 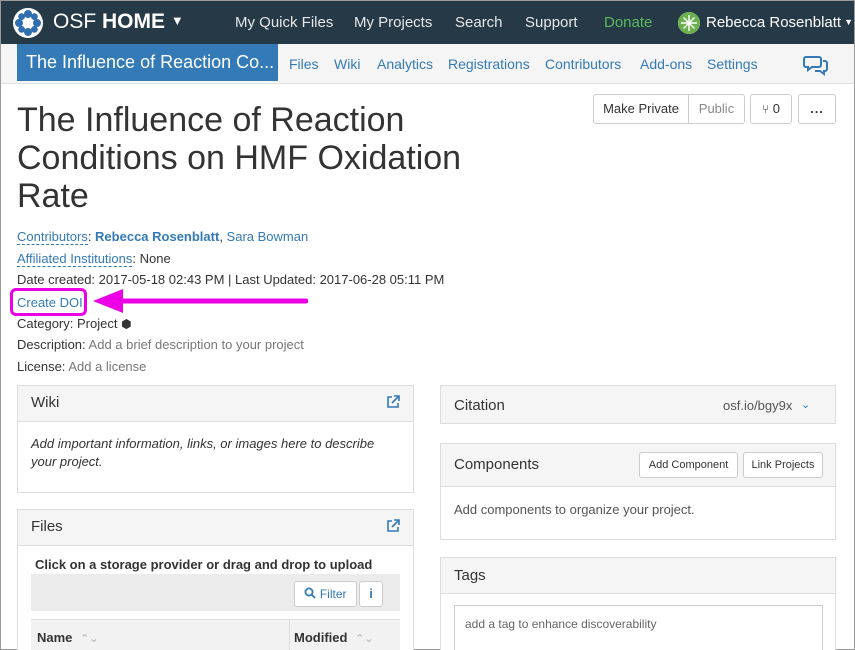 What do you see at coordinates (574, 509) in the screenshot?
I see `components-body: Add components to organize your project.` at bounding box center [574, 509].